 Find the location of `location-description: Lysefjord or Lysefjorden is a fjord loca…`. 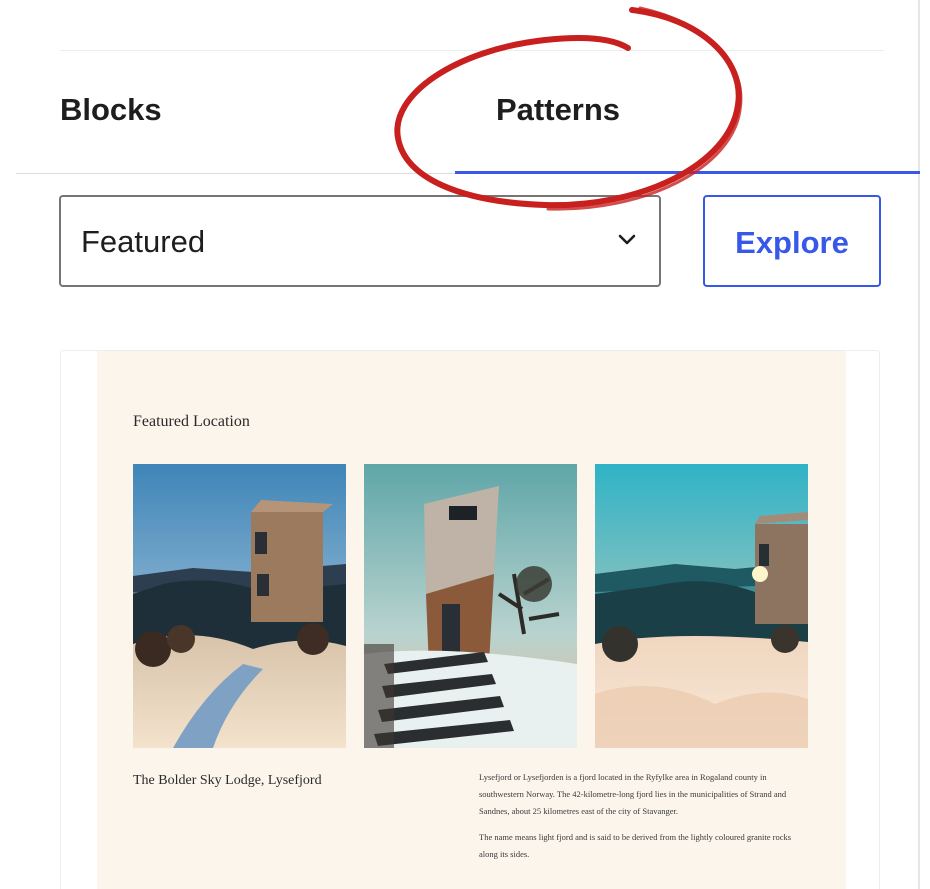

location-description: Lysefjord or Lysefjorden is a fjord loca… is located at coordinates (645, 816).